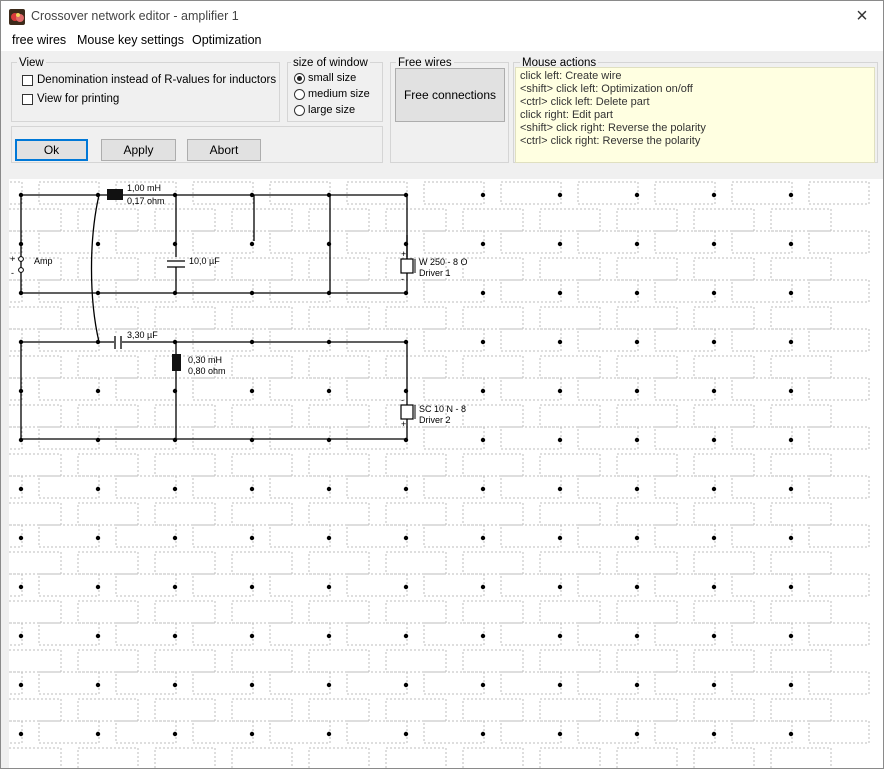 The width and height of the screenshot is (884, 769). Describe the element at coordinates (224, 150) in the screenshot. I see `abort-button: Abort` at that location.